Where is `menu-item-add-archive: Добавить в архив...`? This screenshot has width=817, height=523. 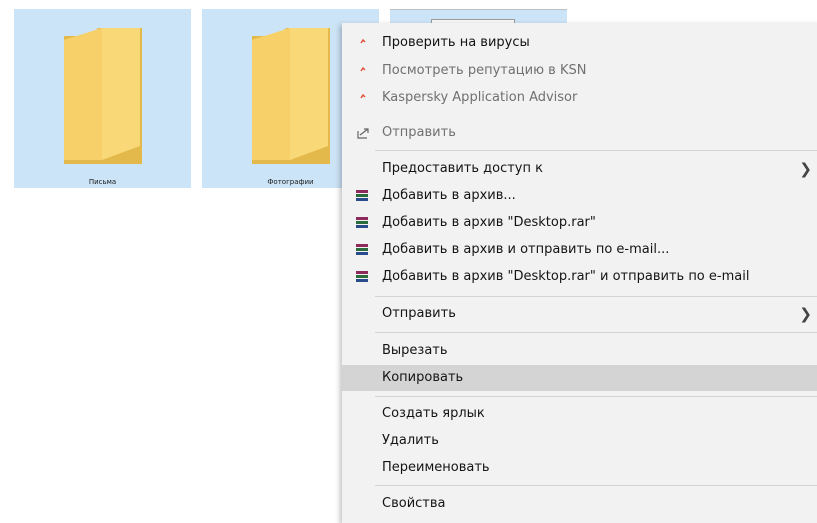 menu-item-add-archive: Добавить в архив... is located at coordinates (579, 196).